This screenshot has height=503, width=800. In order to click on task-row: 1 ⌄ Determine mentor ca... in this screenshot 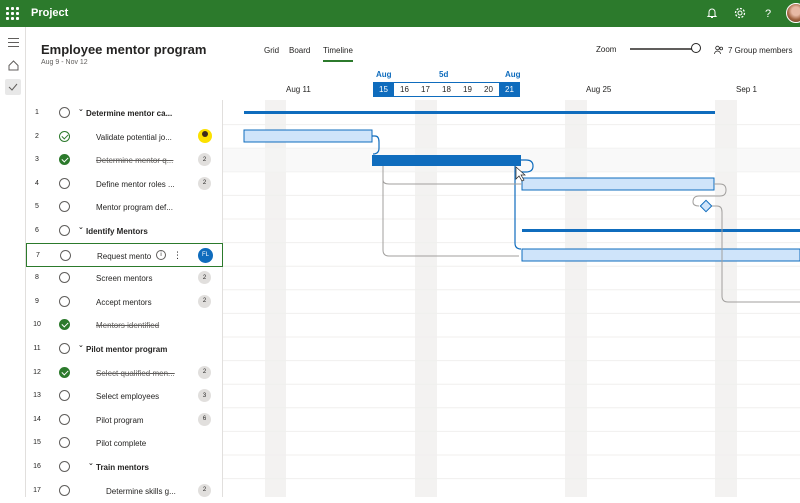, I will do `click(124, 113)`.